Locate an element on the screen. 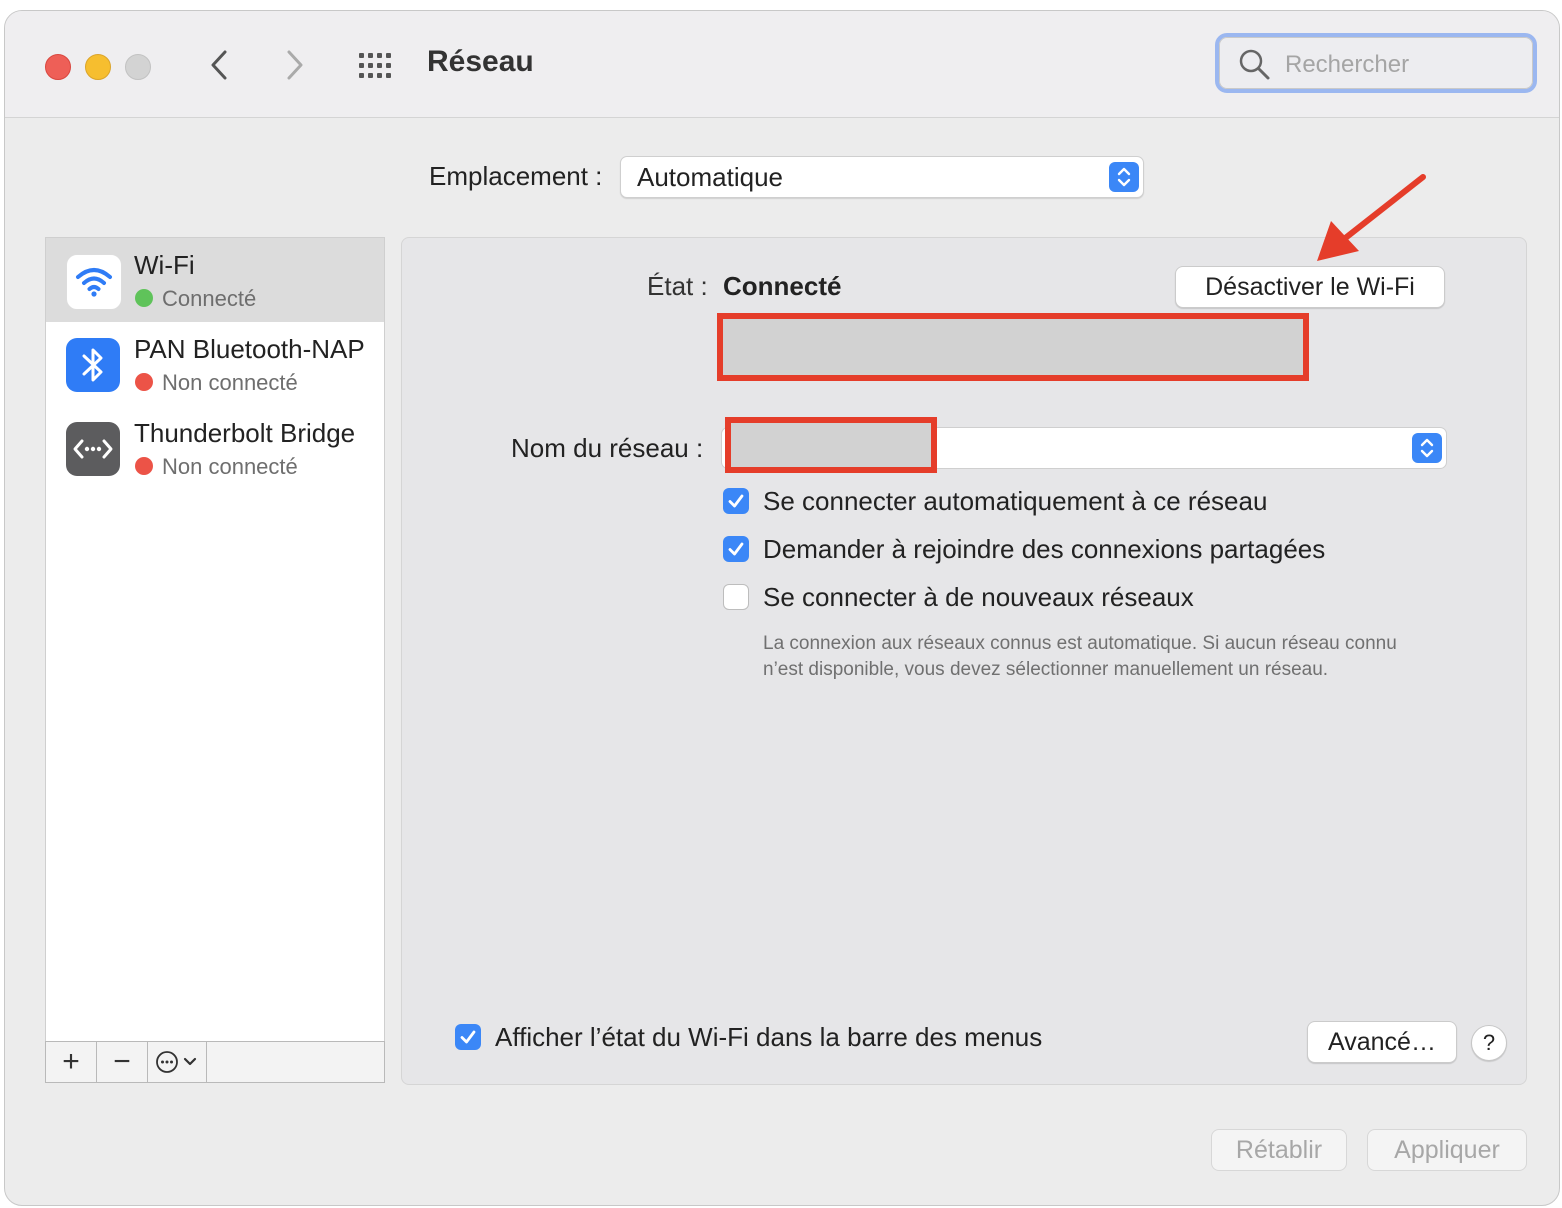  auto-join-label: Se connecter automatiquement à ce réseau is located at coordinates (1015, 500).